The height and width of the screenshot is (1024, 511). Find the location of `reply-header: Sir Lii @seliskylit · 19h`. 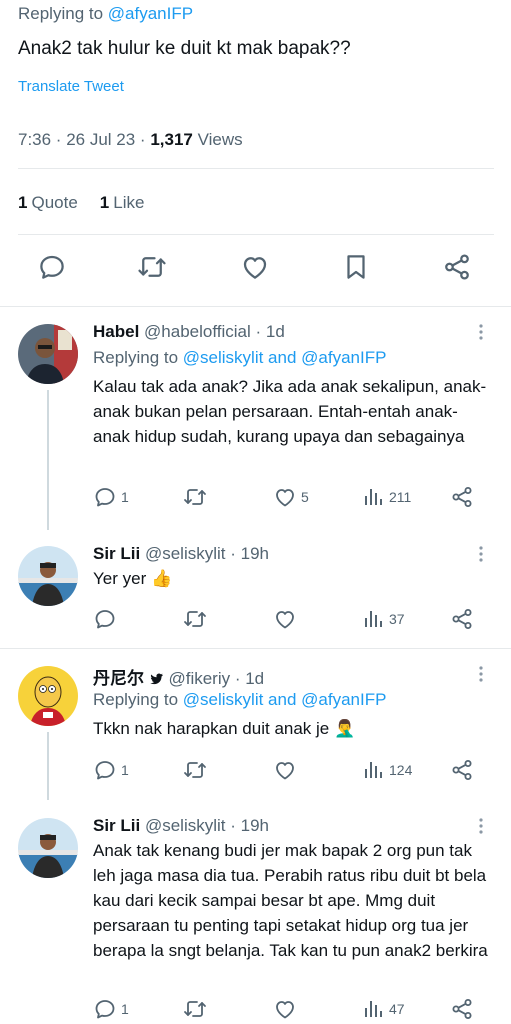

reply-header: Sir Lii @seliskylit · 19h is located at coordinates (181, 554).